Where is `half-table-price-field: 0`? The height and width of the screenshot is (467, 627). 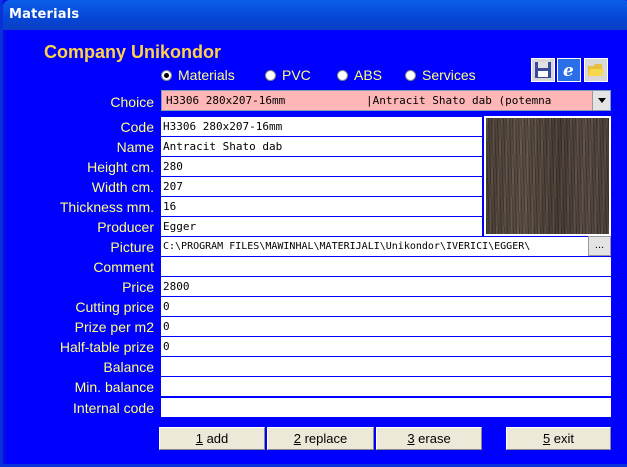 half-table-price-field: 0 is located at coordinates (386, 347).